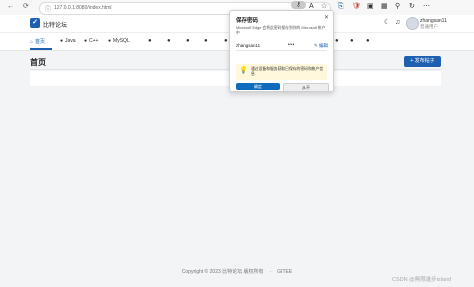 Image resolution: width=474 pixels, height=287 pixels. What do you see at coordinates (370, 7) in the screenshot?
I see `split-screen-icon: ▣` at bounding box center [370, 7].